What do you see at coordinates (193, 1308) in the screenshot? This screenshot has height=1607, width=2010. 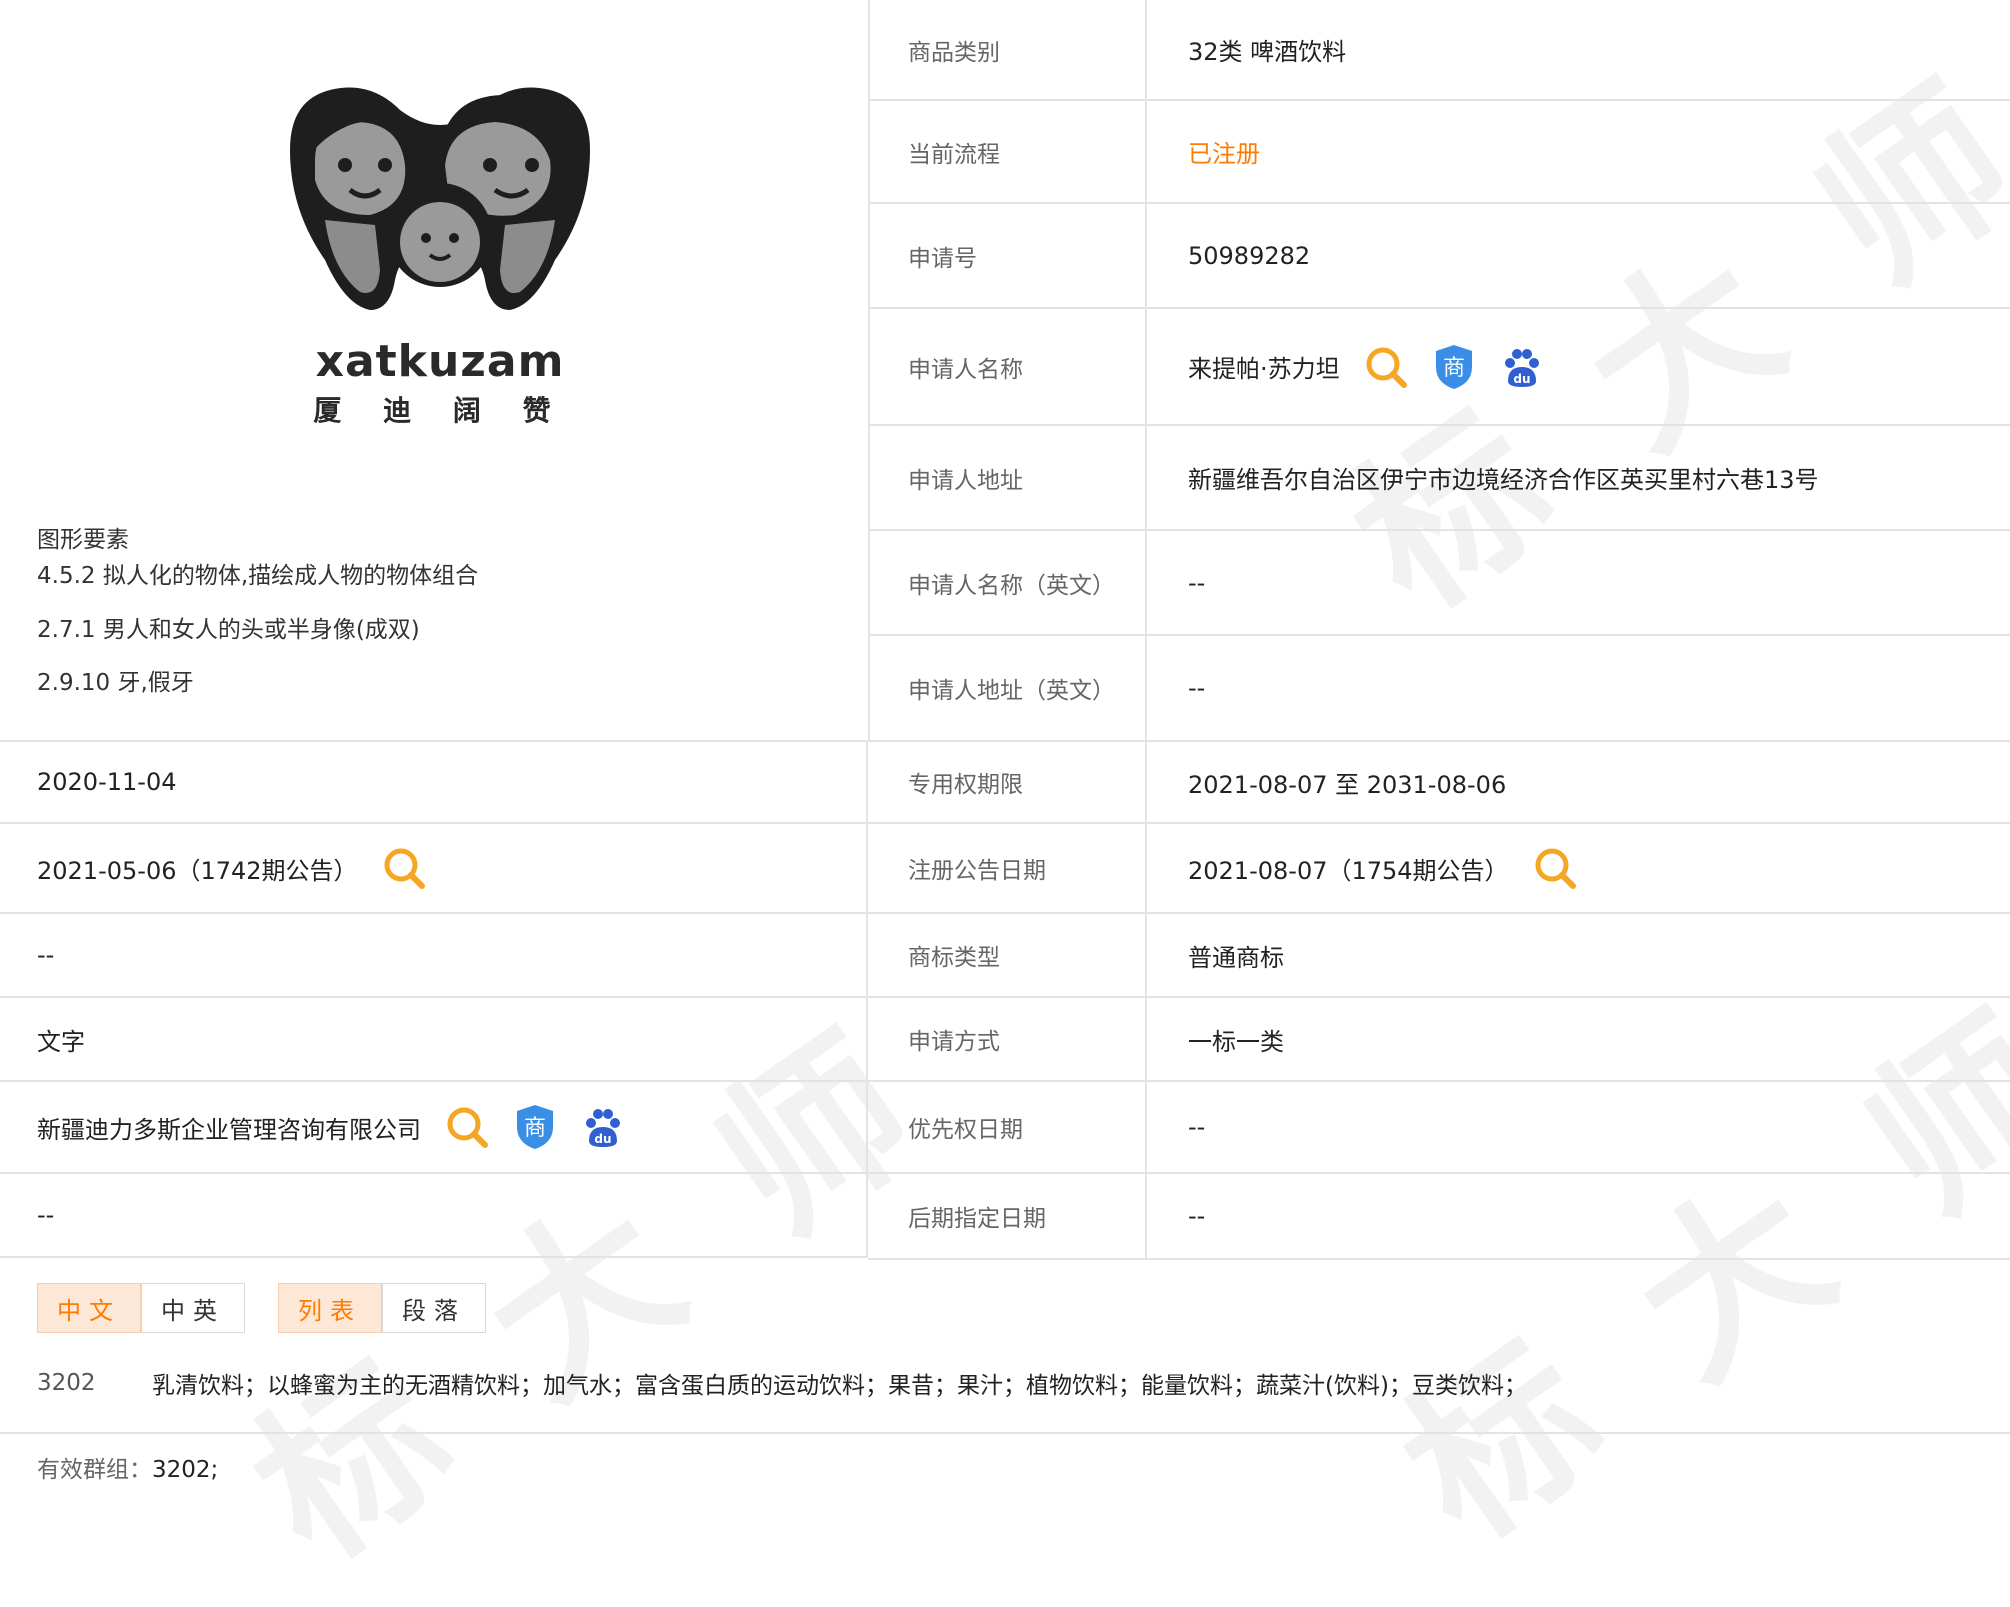 I see `tab-chinese-english: 中英` at bounding box center [193, 1308].